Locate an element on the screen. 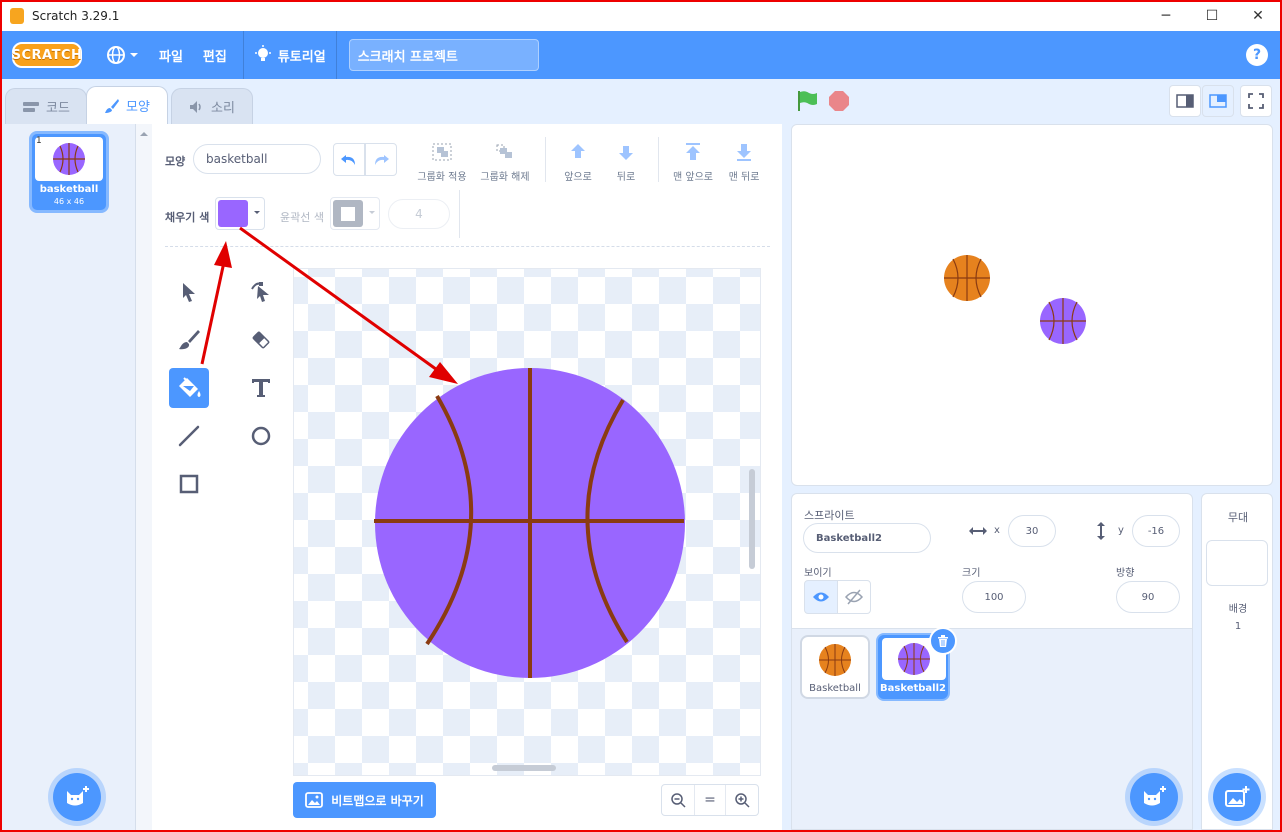 The height and width of the screenshot is (832, 1282). backward-icon is located at coordinates (626, 153).